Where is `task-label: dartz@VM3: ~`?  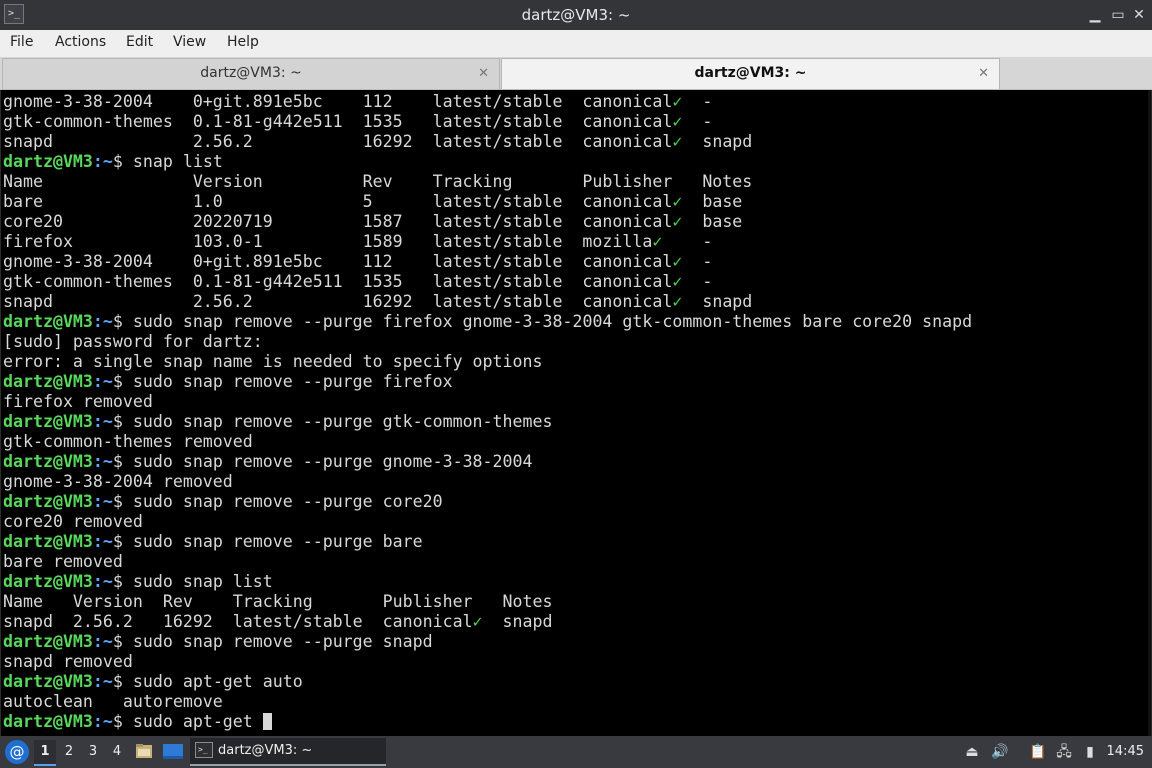
task-label: dartz@VM3: ~ is located at coordinates (265, 750).